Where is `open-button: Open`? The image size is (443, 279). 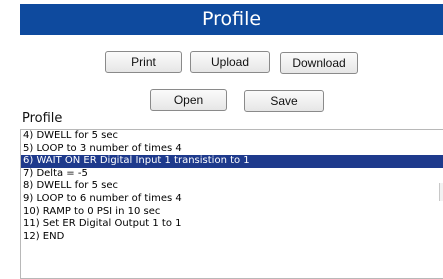 open-button: Open is located at coordinates (188, 100).